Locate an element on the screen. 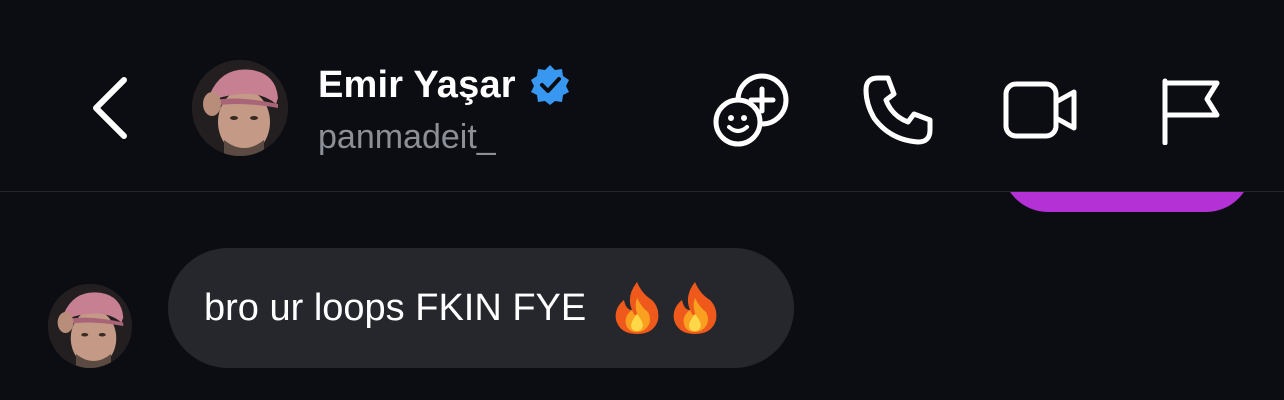  username: panmadeit_ is located at coordinates (407, 137).